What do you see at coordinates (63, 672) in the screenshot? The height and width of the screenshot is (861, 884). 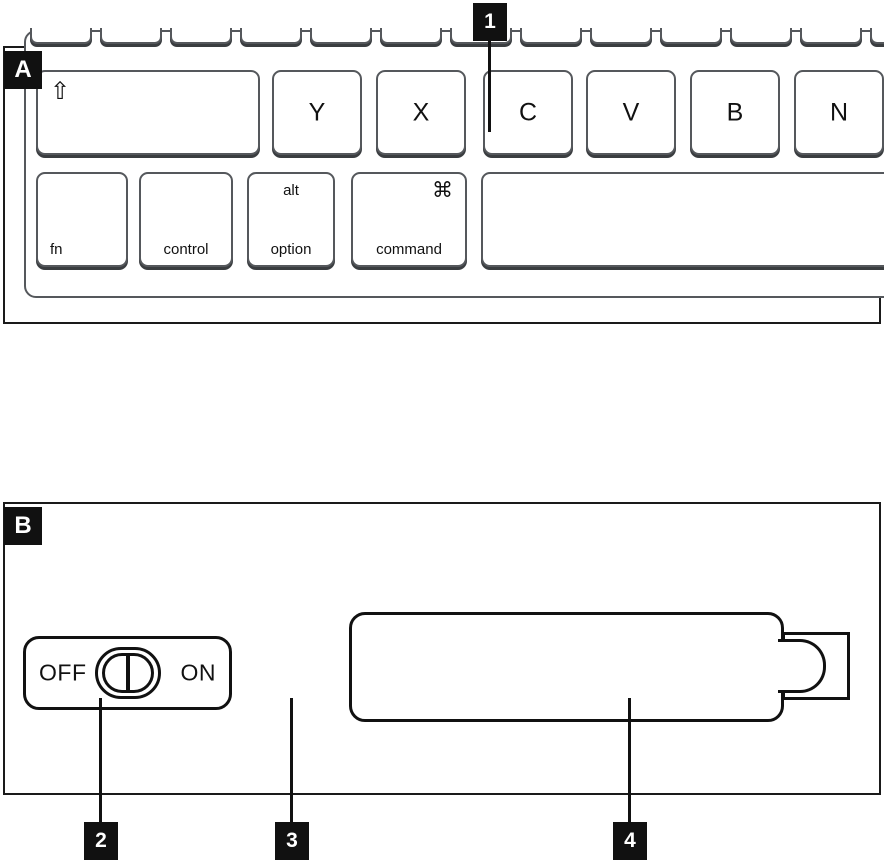 I see `switch-label-off: OFF` at bounding box center [63, 672].